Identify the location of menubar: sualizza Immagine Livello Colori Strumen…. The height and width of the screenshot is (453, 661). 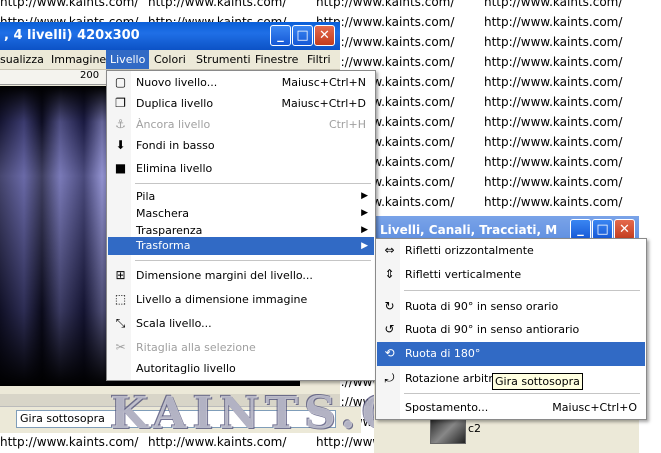
(170, 60).